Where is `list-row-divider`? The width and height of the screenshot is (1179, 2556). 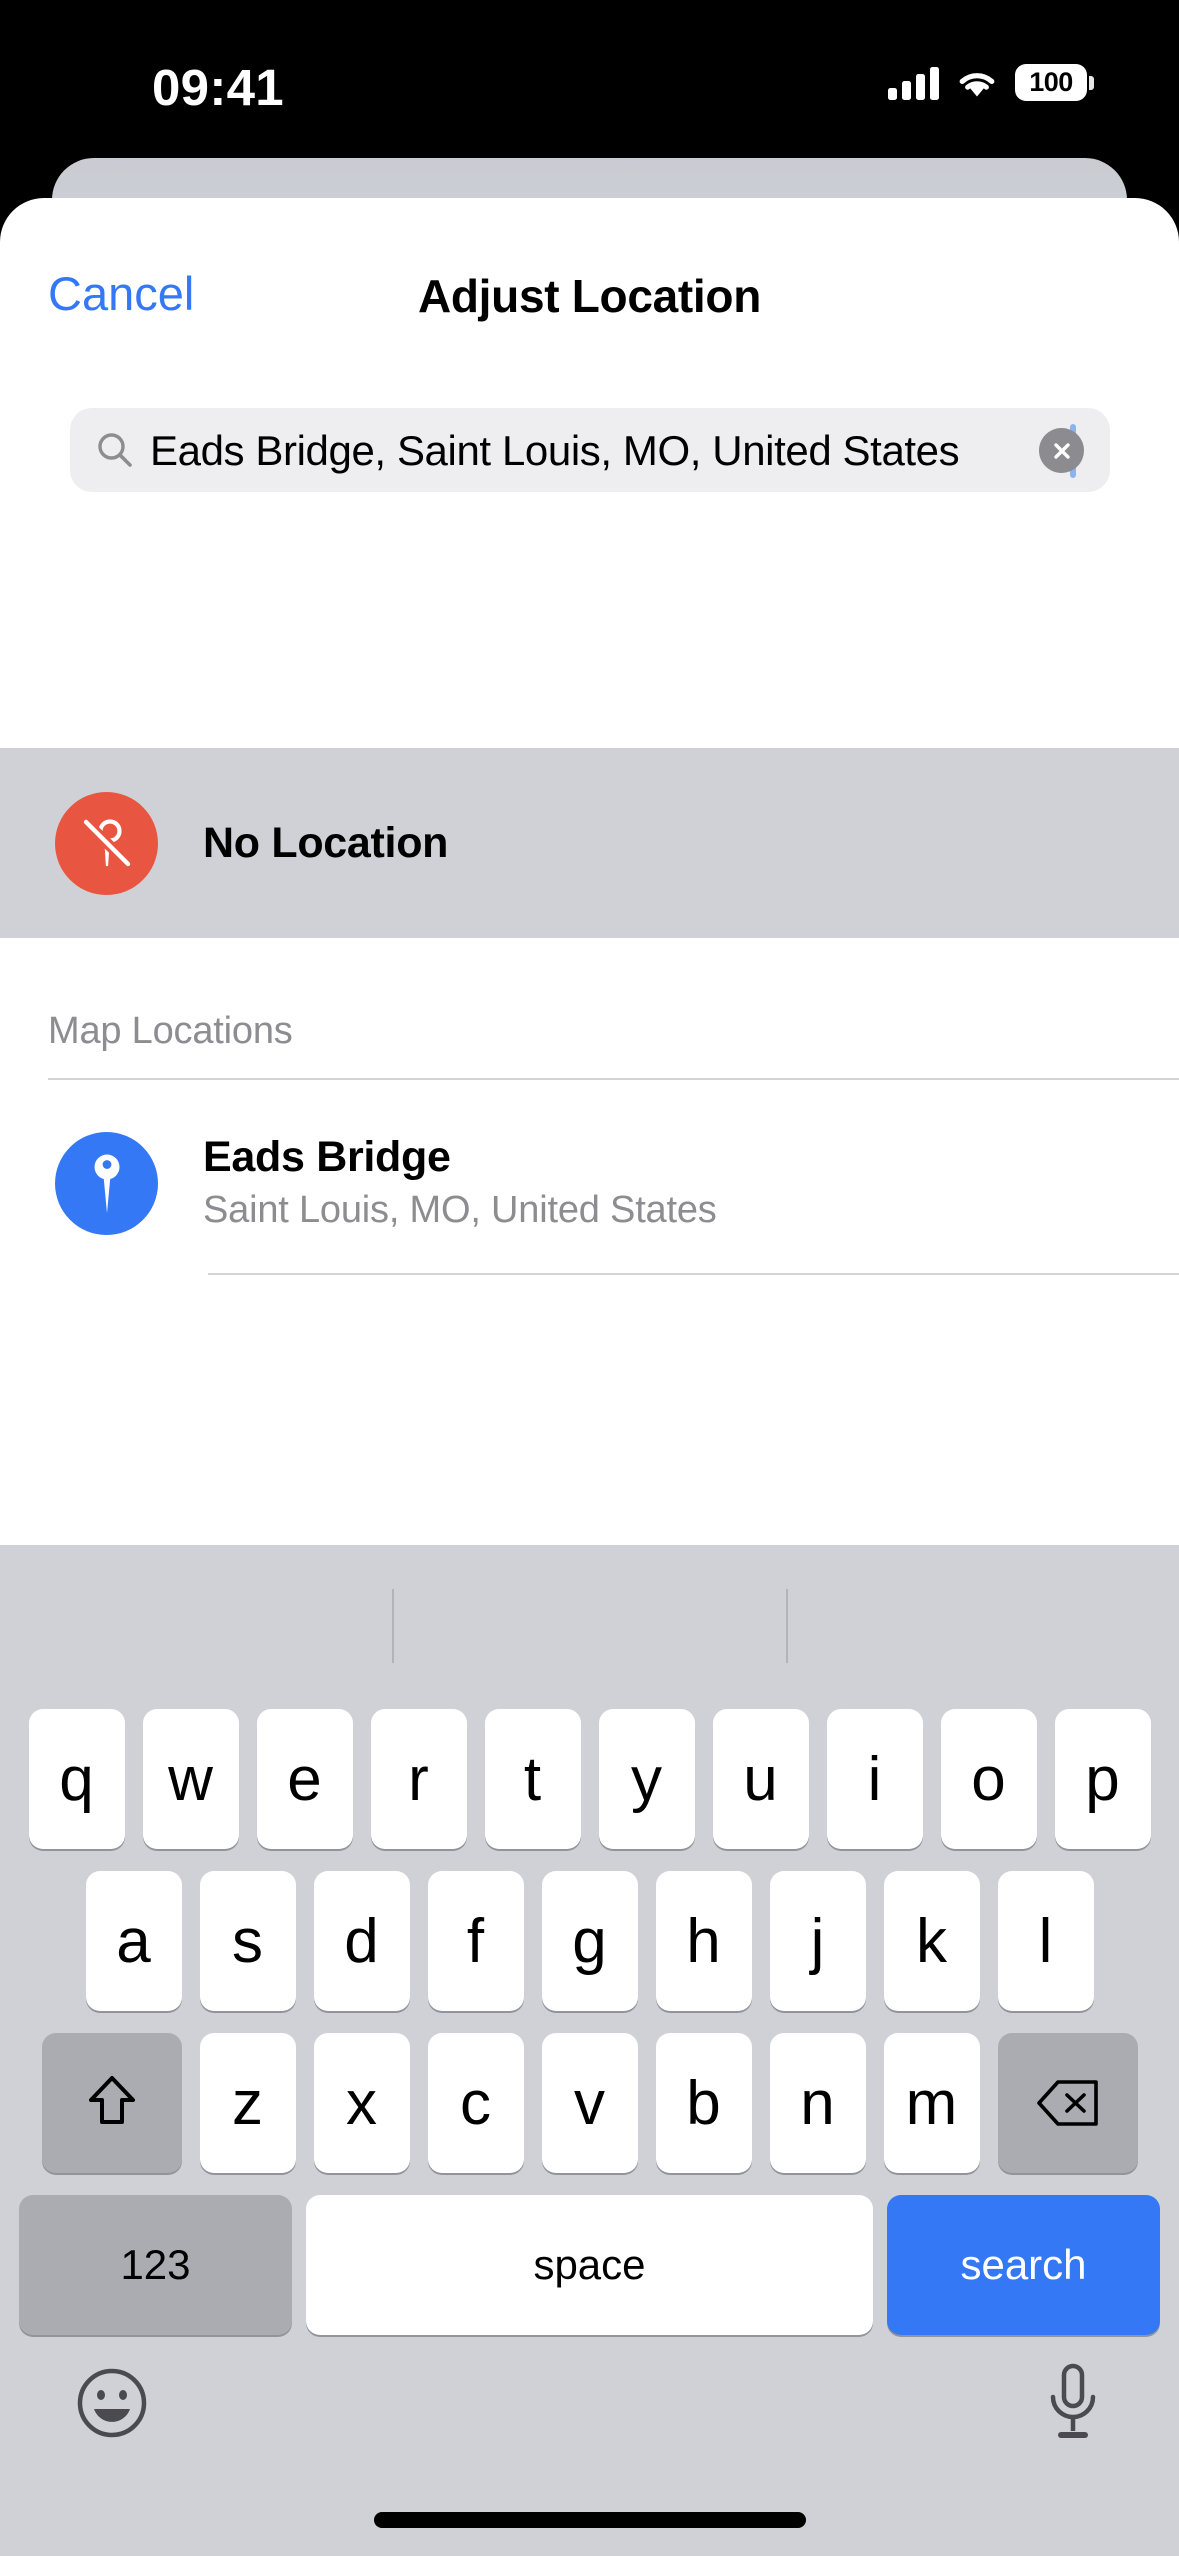
list-row-divider is located at coordinates (693, 1274).